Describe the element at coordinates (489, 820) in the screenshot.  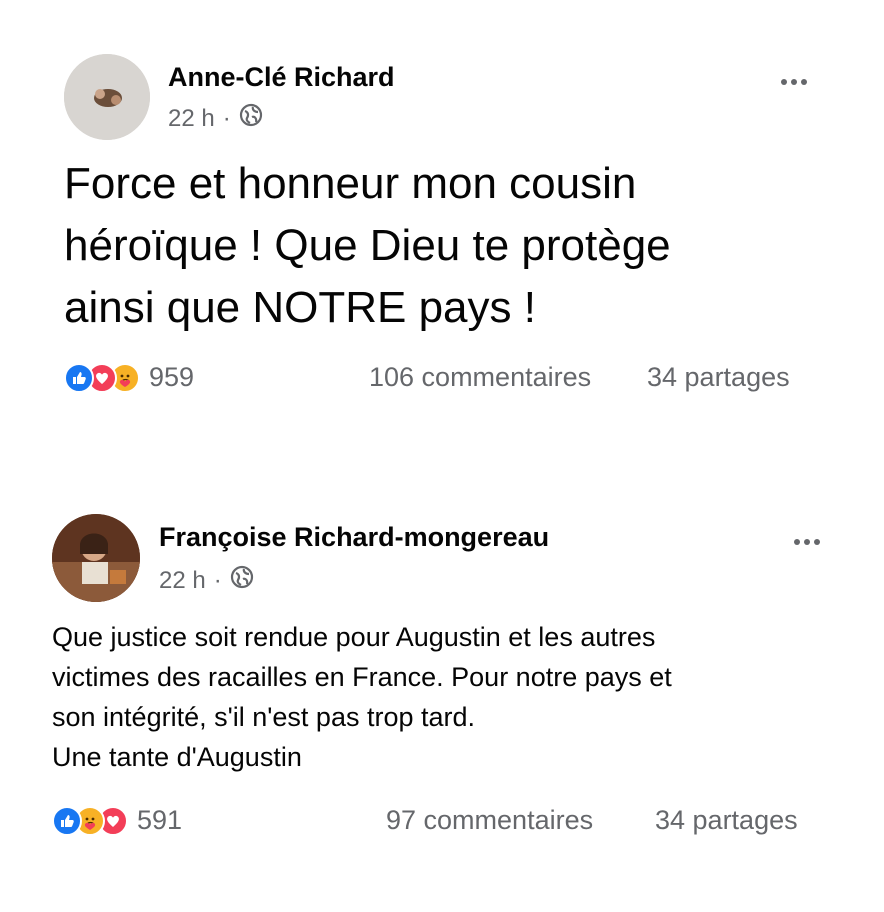
I see `comments-count: 97 commentaires` at that location.